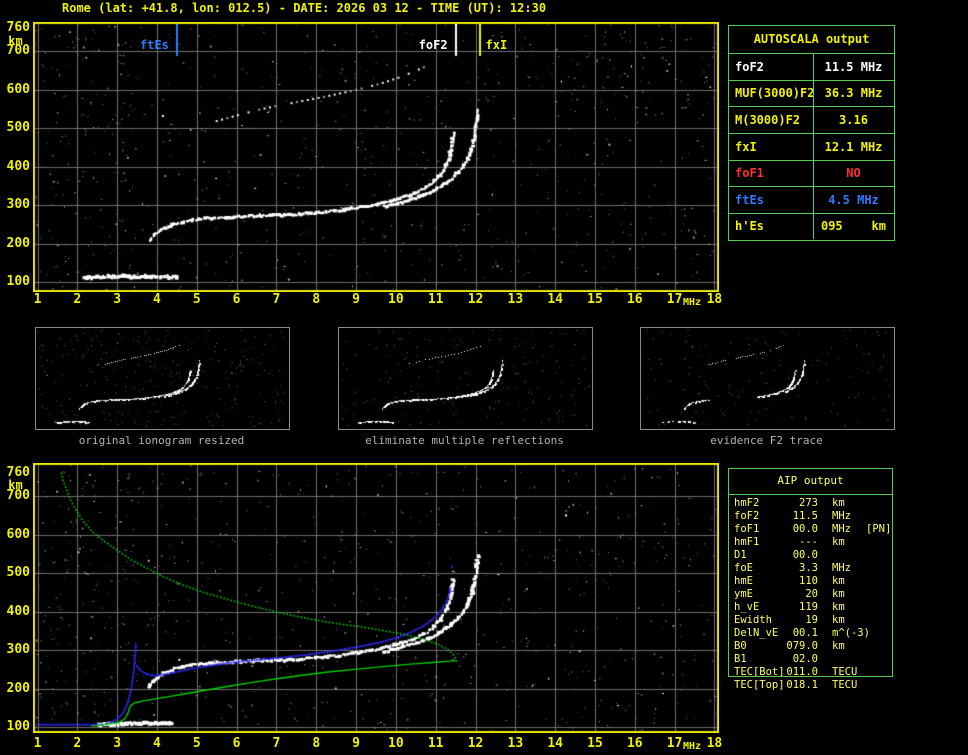  What do you see at coordinates (464, 377) in the screenshot?
I see `thumbnail-eliminate-canvas` at bounding box center [464, 377].